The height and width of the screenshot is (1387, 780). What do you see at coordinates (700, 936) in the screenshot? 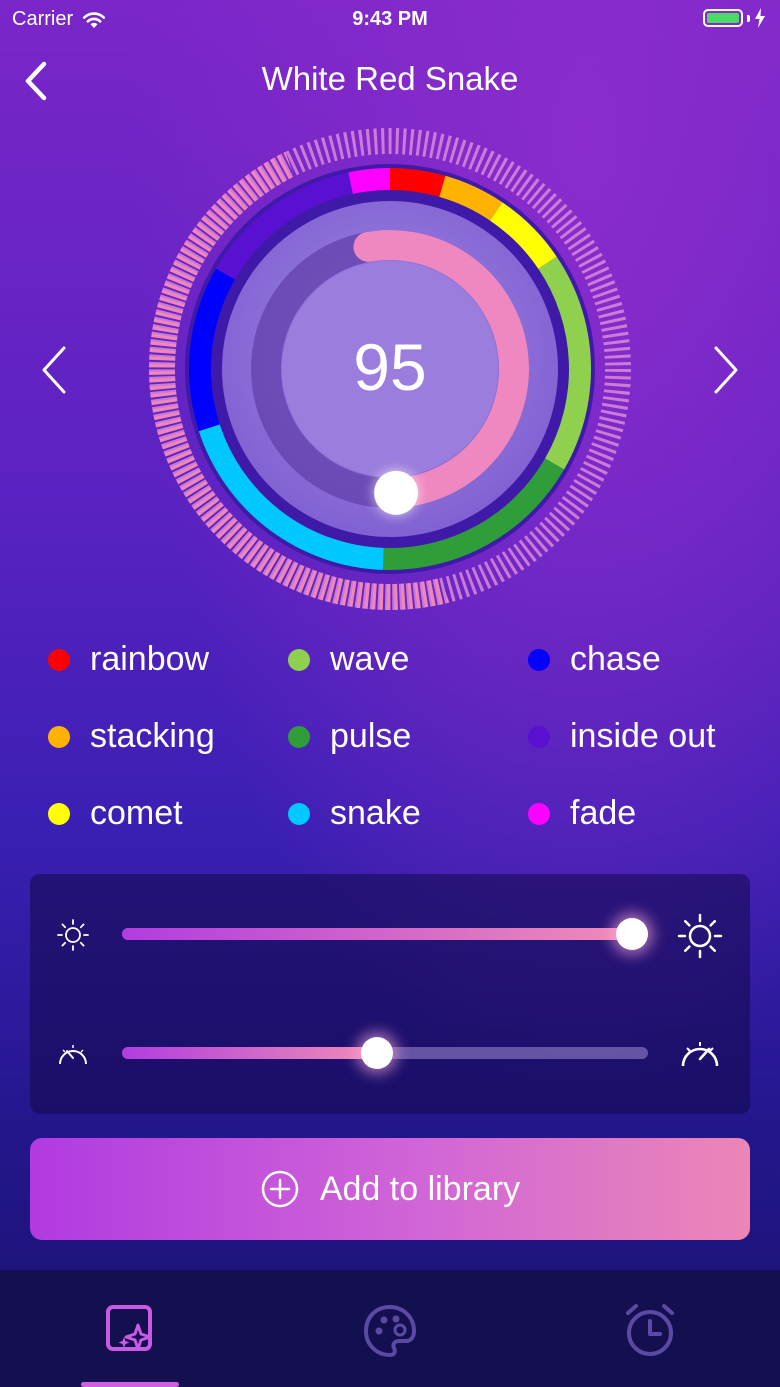
I see `sun-large-icon` at bounding box center [700, 936].